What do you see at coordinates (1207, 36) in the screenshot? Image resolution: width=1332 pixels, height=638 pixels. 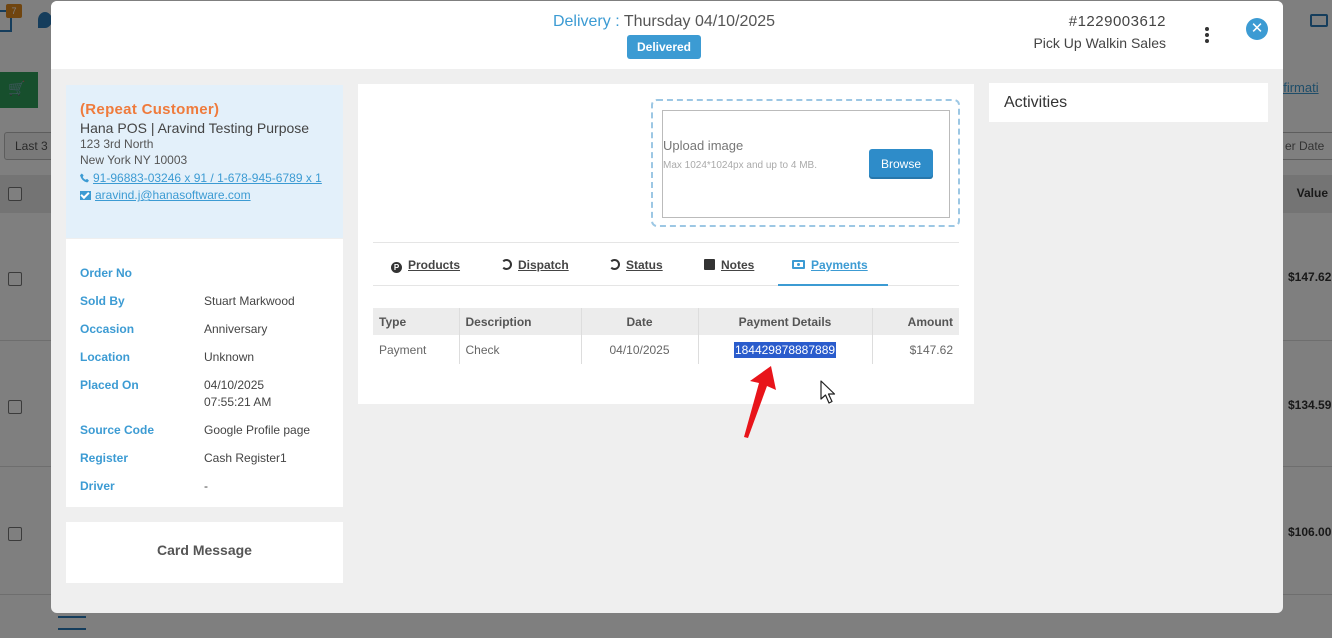 I see `more-options-icon` at bounding box center [1207, 36].